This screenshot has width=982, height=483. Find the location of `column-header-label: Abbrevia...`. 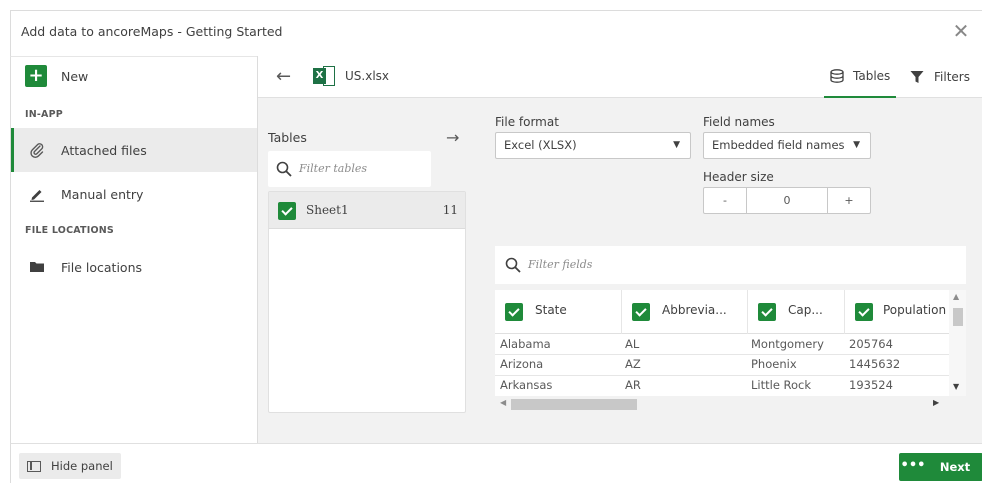

column-header-label: Abbrevia... is located at coordinates (694, 310).